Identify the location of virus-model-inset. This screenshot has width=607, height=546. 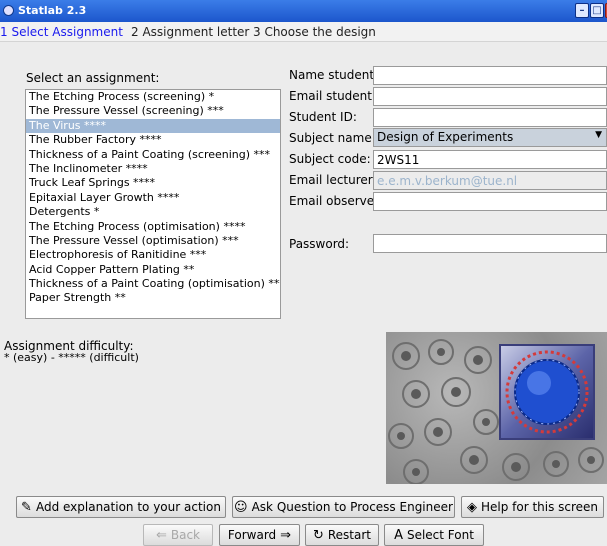
(547, 392).